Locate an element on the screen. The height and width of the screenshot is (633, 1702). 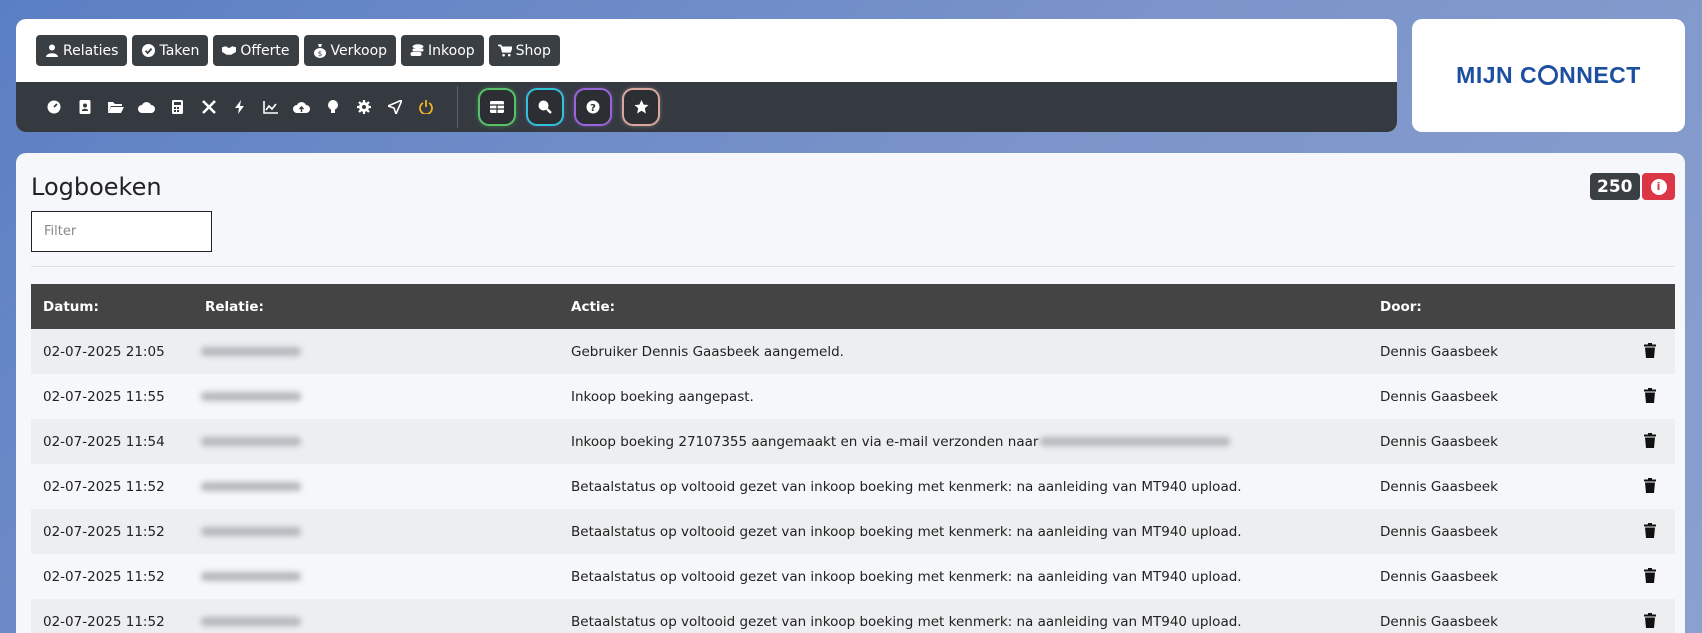
nav-button-label: Relaties is located at coordinates (91, 50).